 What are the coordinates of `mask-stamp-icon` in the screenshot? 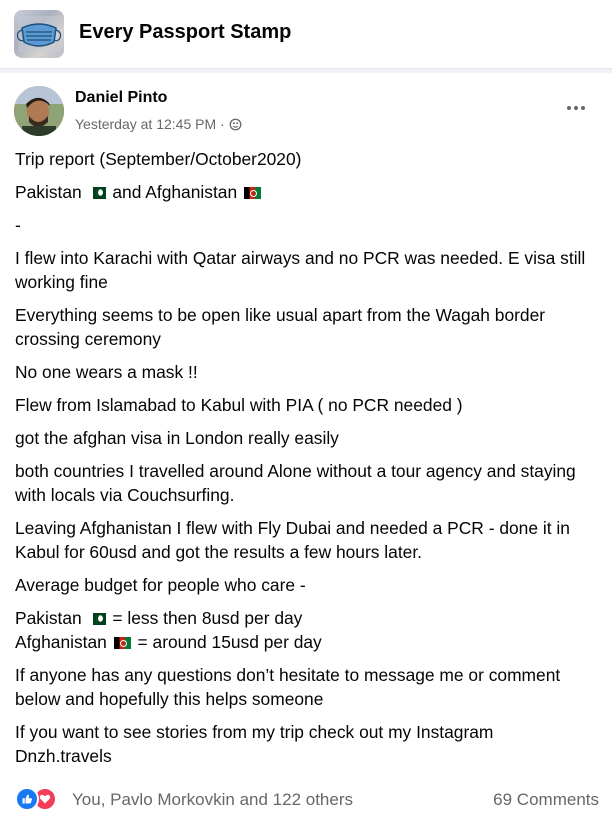 It's located at (39, 34).